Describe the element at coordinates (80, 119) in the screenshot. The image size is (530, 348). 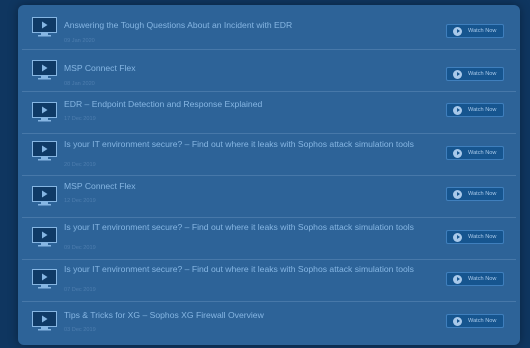
I see `video-date: 17 Dec 2019` at that location.